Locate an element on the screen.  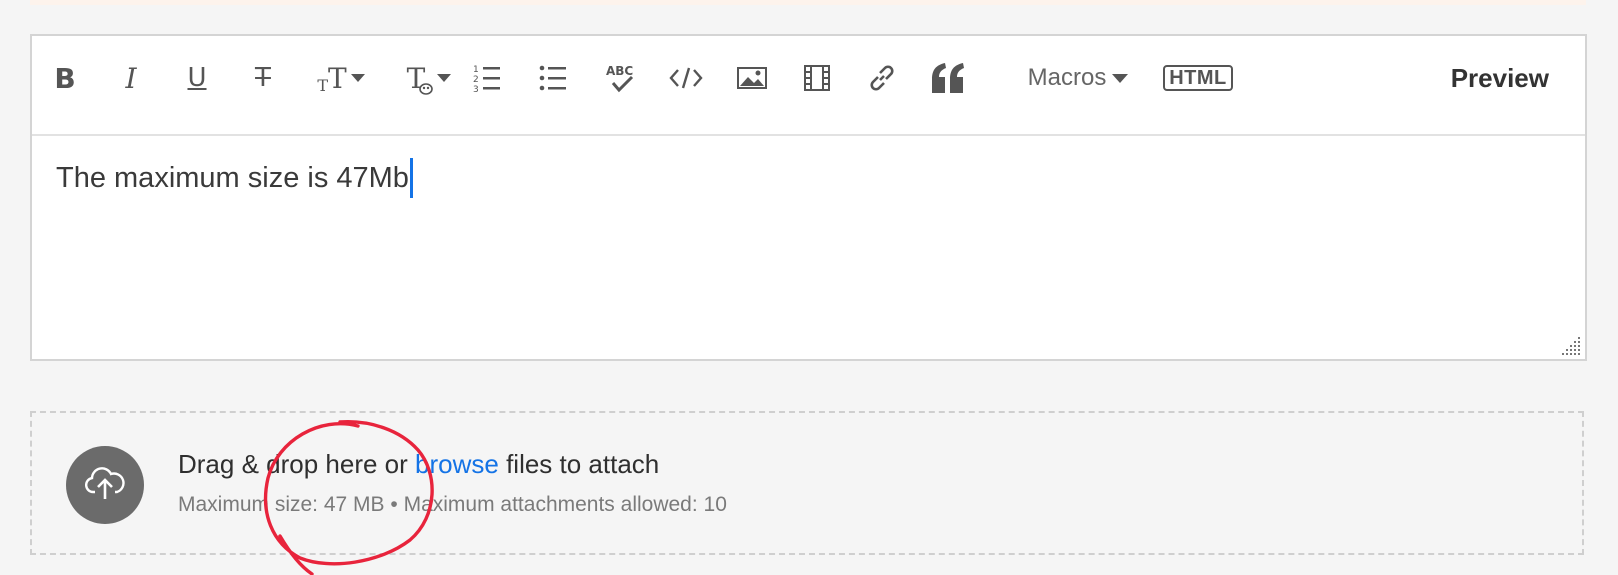
dropzone-text-after: files to attach is located at coordinates (579, 464).